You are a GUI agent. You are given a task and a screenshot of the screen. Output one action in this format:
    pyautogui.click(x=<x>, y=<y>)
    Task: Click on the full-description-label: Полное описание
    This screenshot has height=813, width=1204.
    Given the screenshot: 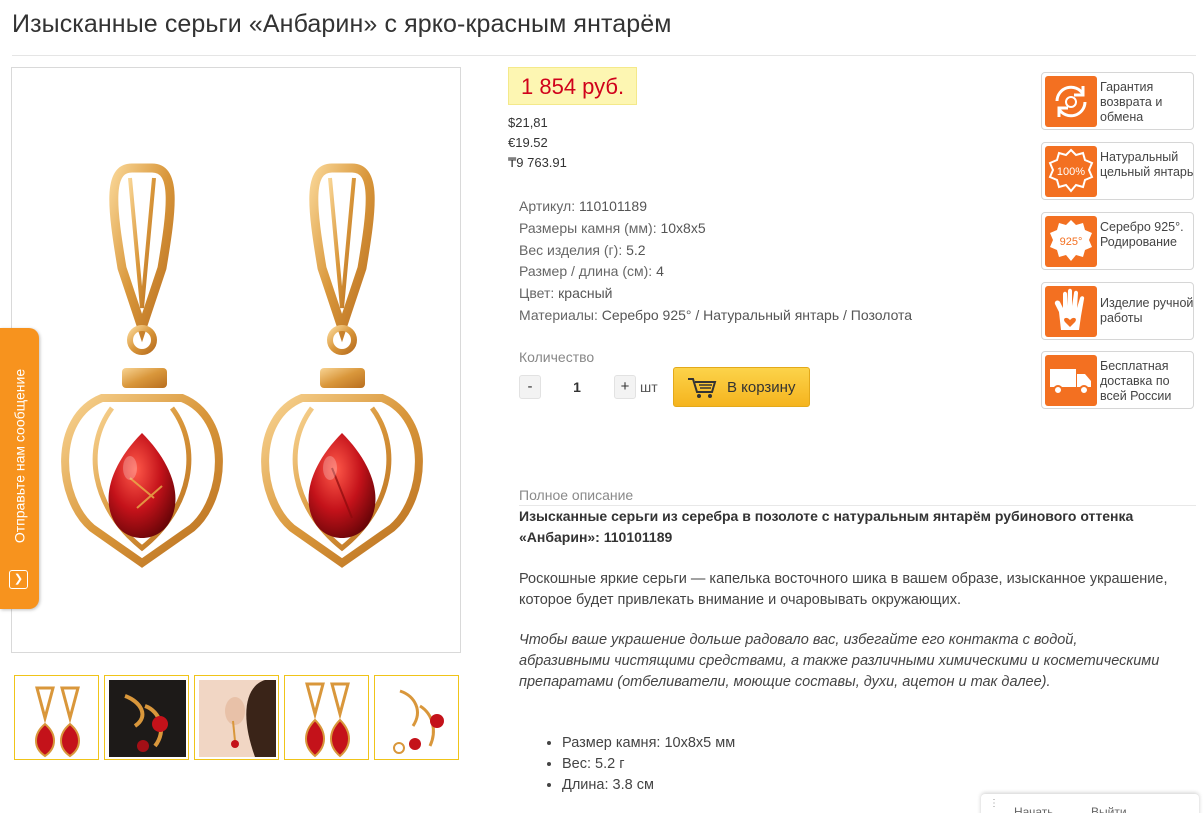 What is the action you would take?
    pyautogui.click(x=576, y=495)
    